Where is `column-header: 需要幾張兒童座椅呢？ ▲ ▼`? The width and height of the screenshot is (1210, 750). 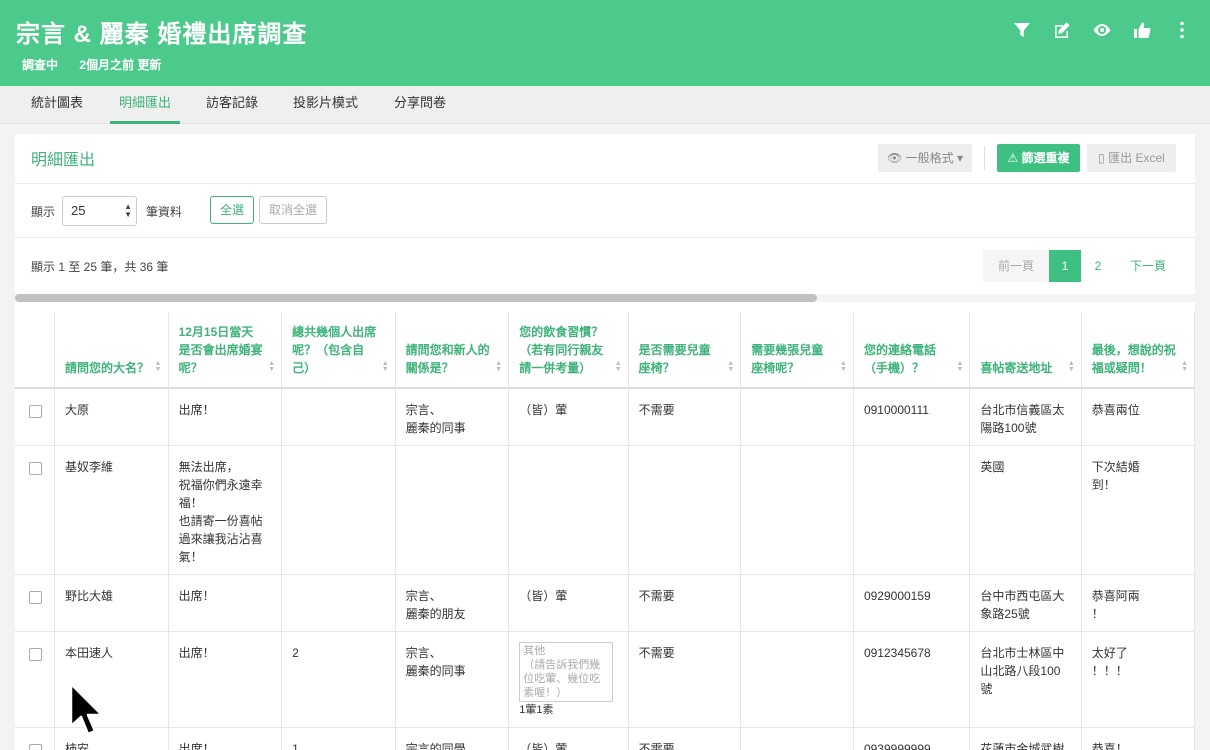 column-header: 需要幾張兒童座椅呢？ ▲ ▼ is located at coordinates (797, 350).